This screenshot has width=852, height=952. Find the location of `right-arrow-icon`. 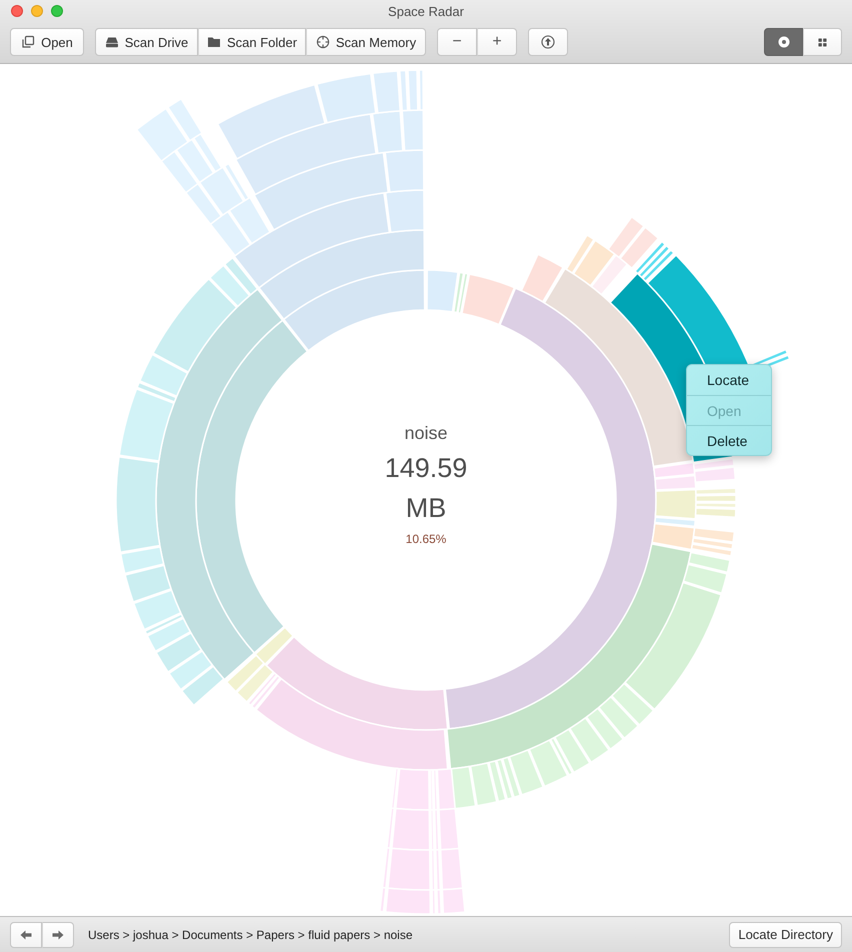

right-arrow-icon is located at coordinates (58, 935).